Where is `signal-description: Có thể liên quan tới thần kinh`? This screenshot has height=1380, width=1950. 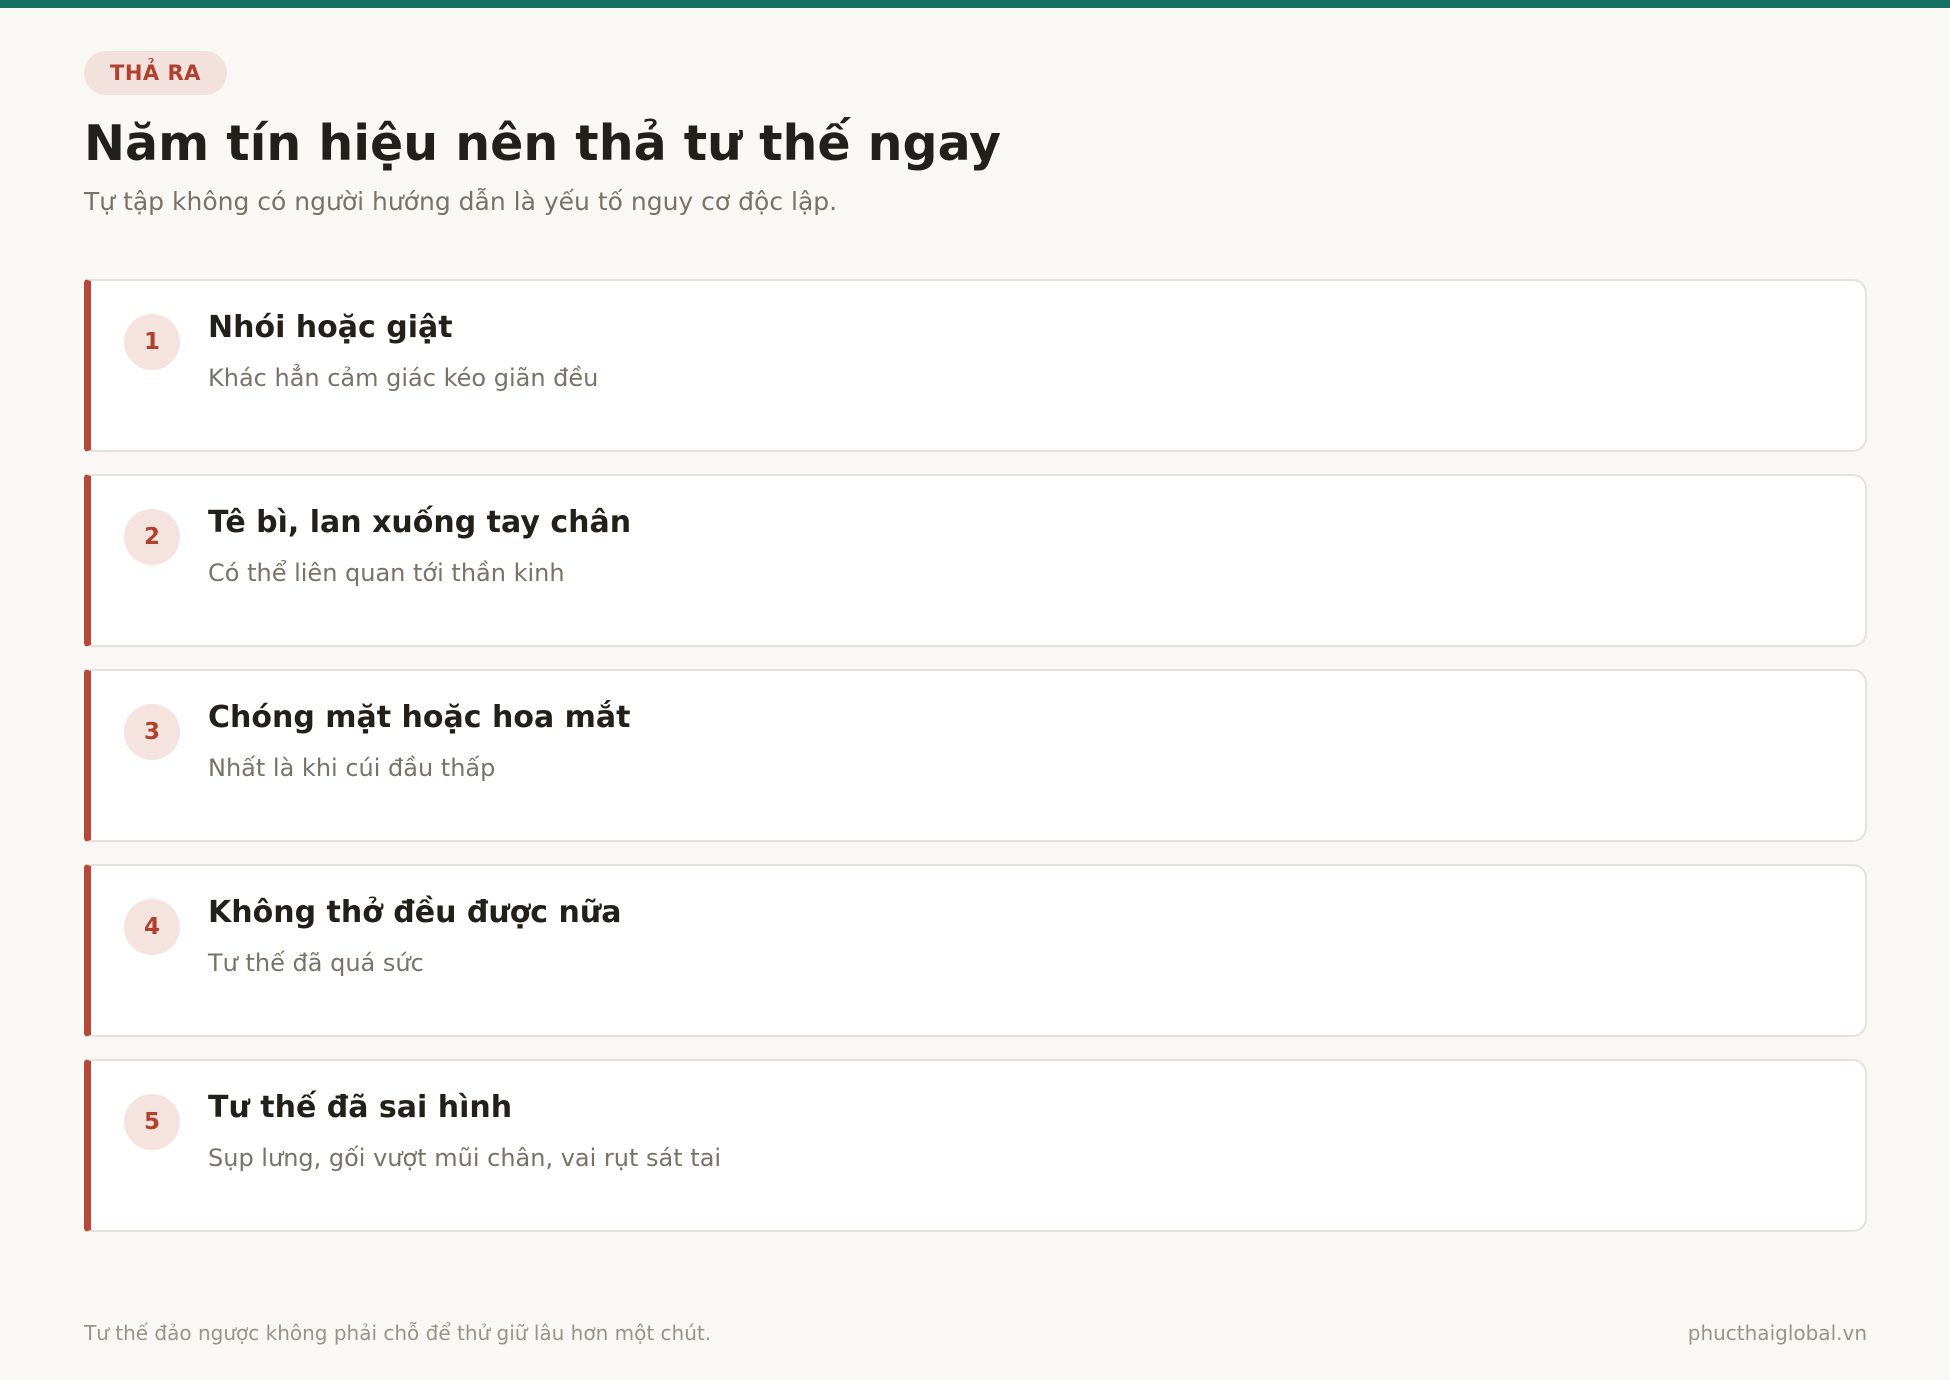
signal-description: Có thể liên quan tới thần kinh is located at coordinates (386, 573).